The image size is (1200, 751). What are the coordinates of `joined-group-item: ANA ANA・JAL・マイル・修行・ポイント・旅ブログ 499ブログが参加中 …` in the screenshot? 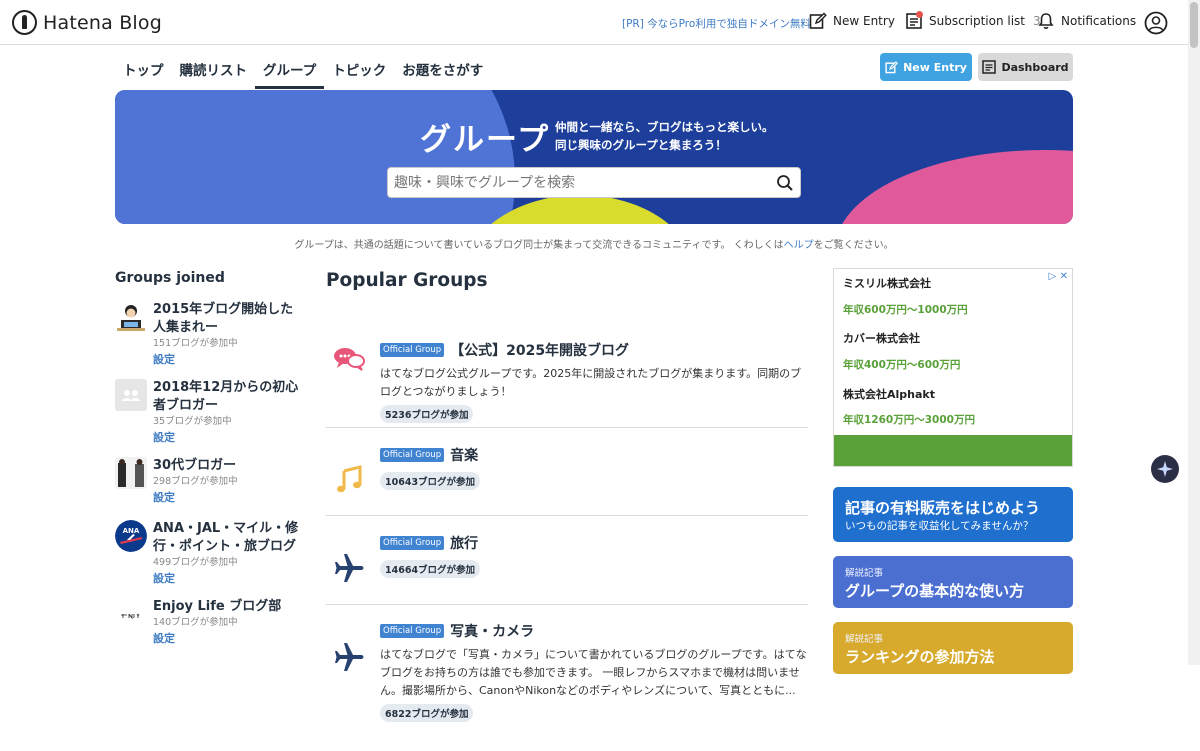 It's located at (210, 559).